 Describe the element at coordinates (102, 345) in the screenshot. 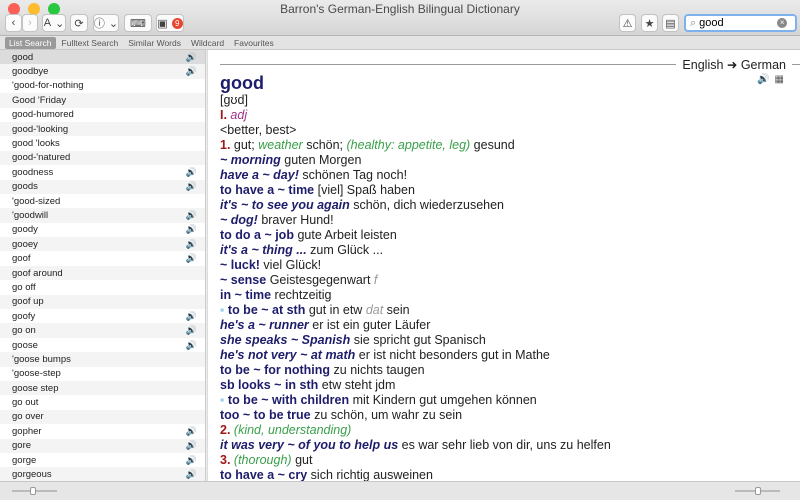

I see `list-item: goose 🔊` at that location.